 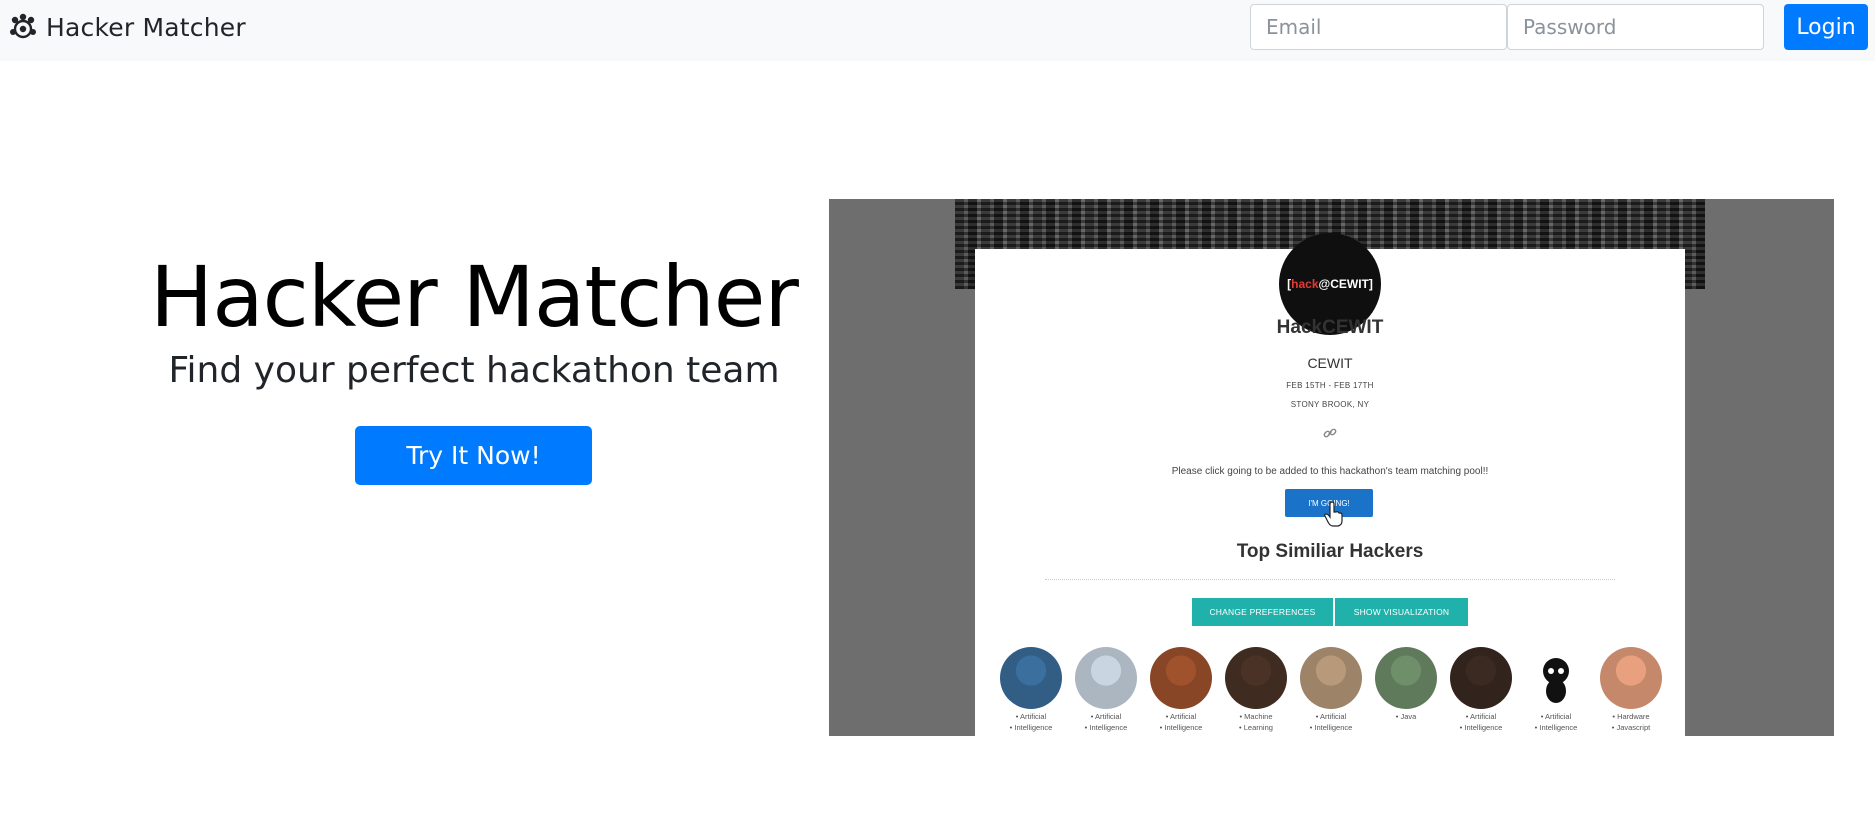 What do you see at coordinates (1556, 678) in the screenshot?
I see `github-octocat-avatar` at bounding box center [1556, 678].